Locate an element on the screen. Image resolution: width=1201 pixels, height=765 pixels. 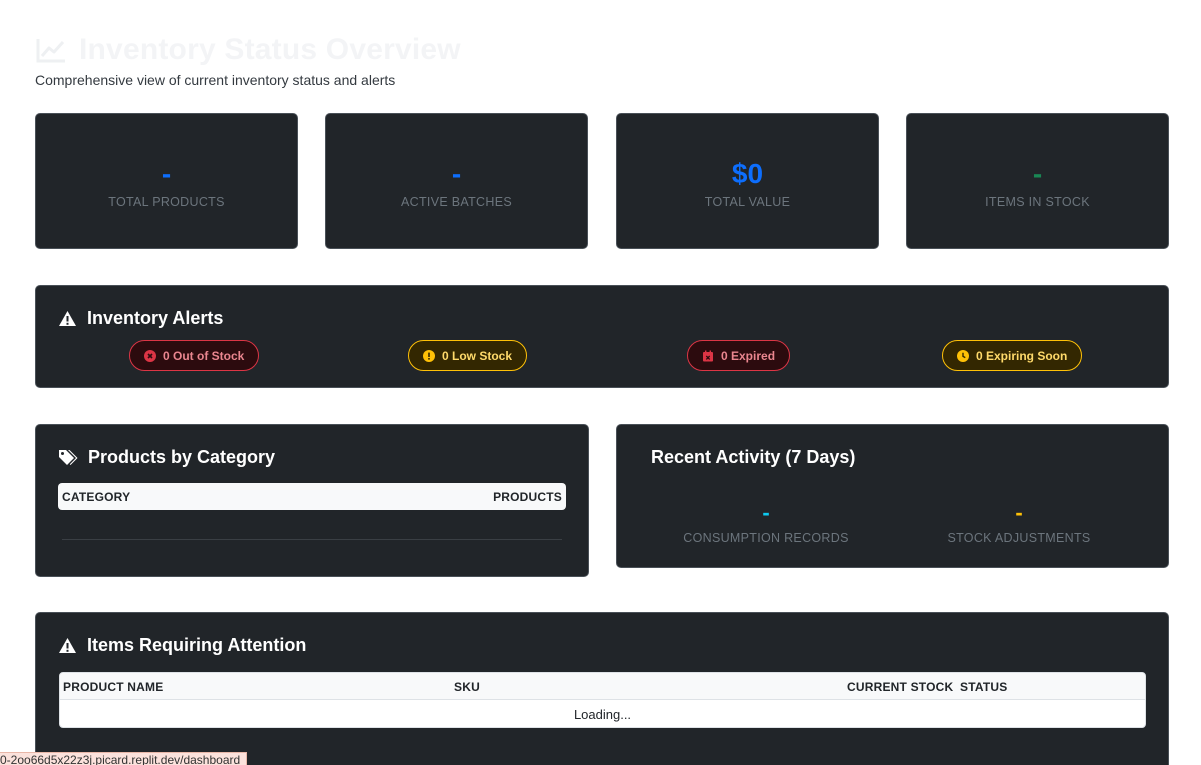
chart-line-icon is located at coordinates (50, 51).